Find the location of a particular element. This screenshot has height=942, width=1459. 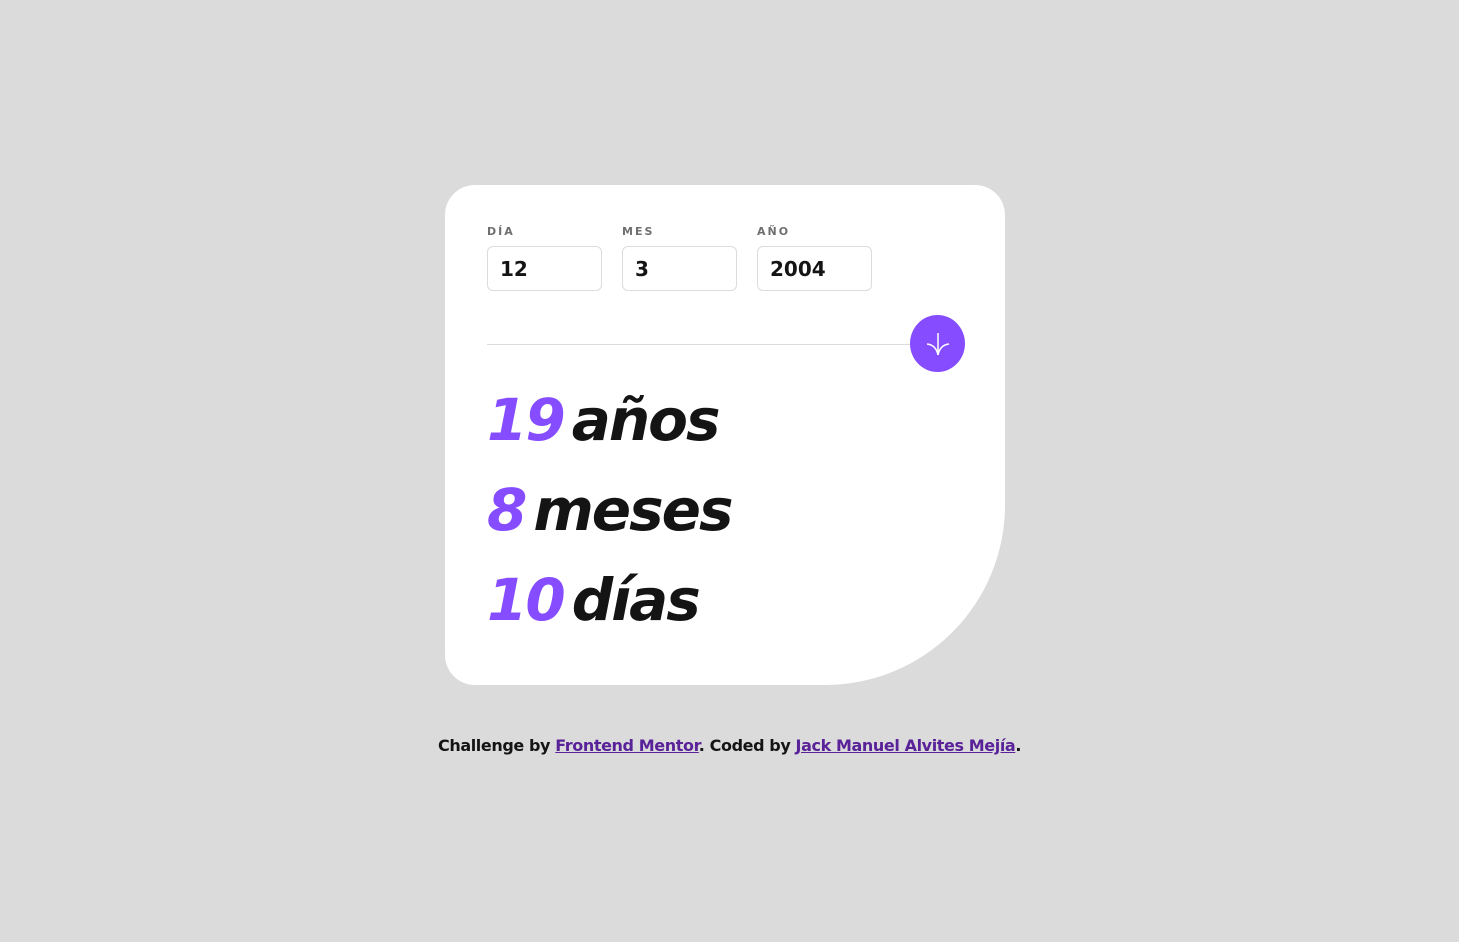

submit-button is located at coordinates (937, 343).